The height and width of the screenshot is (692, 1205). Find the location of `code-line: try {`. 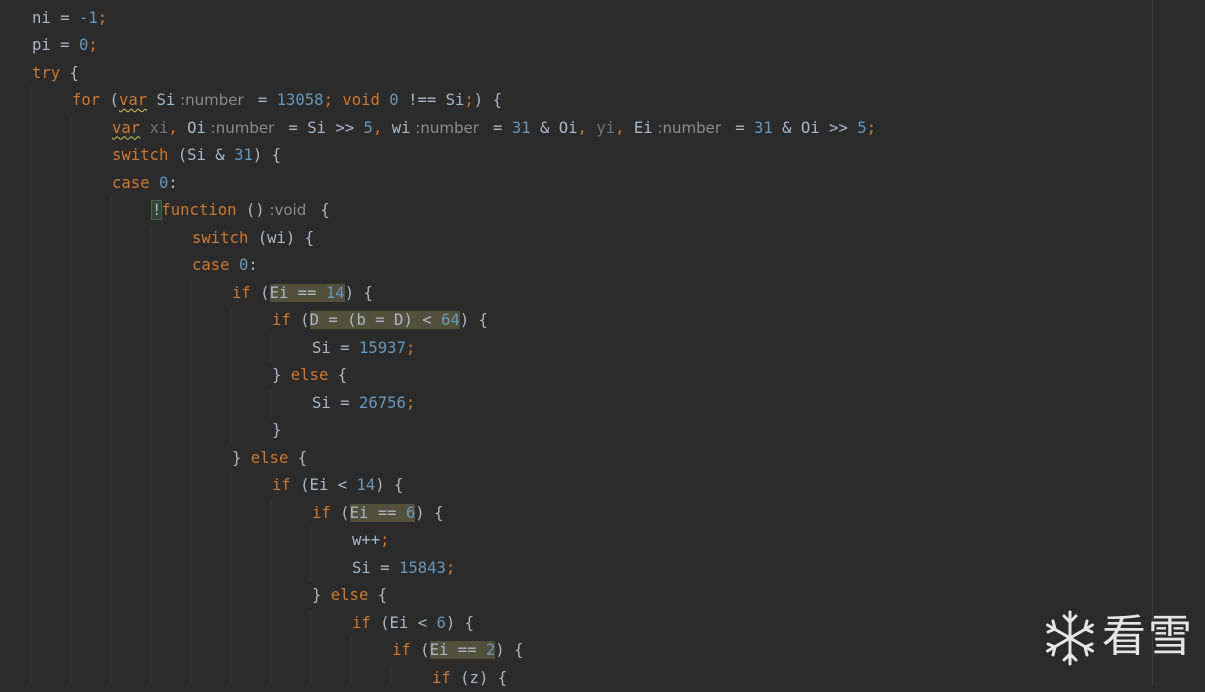

code-line: try { is located at coordinates (55, 74).